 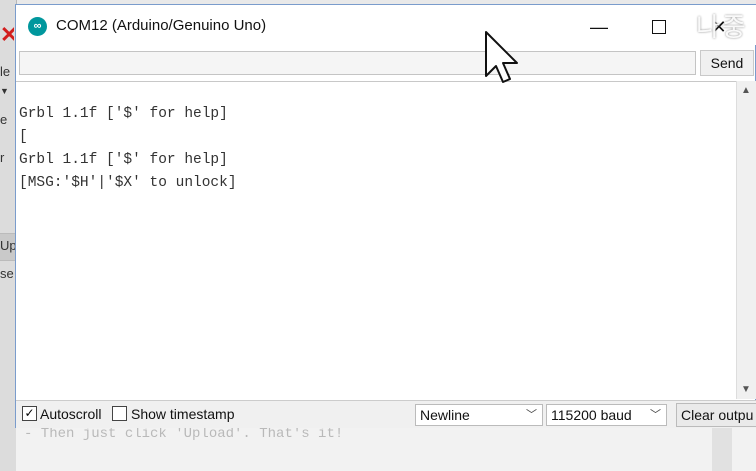 What do you see at coordinates (23, 137) in the screenshot?
I see `output-line: [` at bounding box center [23, 137].